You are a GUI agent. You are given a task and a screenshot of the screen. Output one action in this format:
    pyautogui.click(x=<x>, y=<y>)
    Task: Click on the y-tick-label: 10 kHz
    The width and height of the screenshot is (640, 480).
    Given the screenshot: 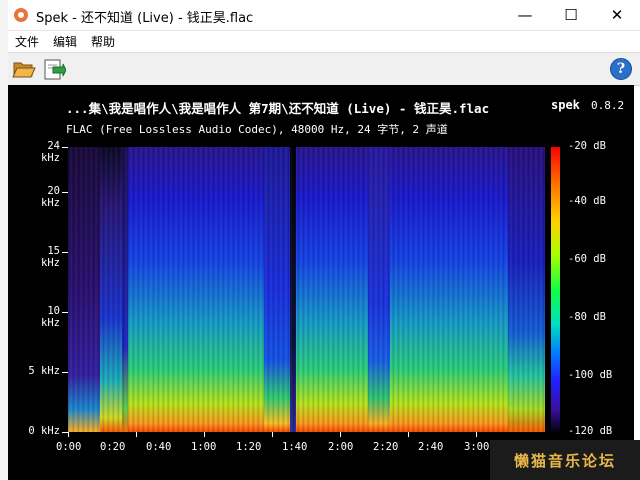 What is the action you would take?
    pyautogui.click(x=50, y=317)
    